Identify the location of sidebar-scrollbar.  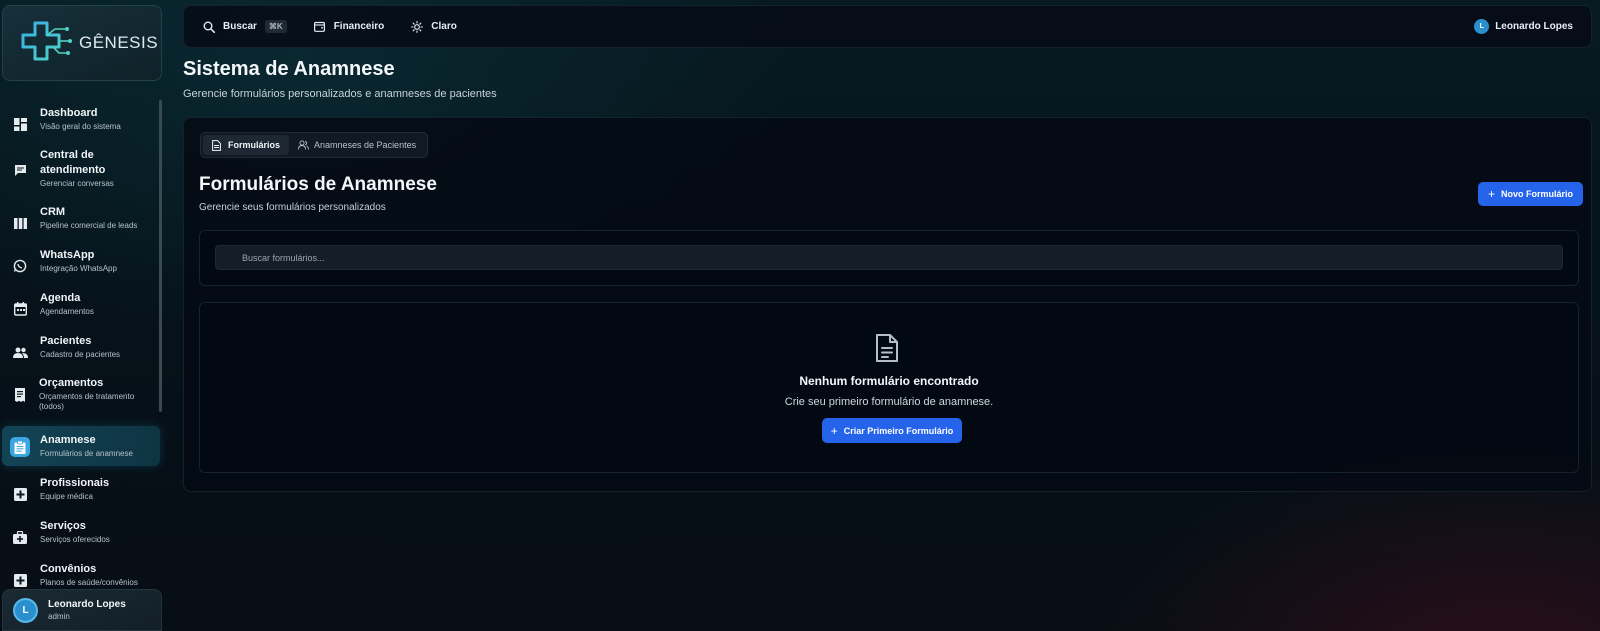
(160, 256).